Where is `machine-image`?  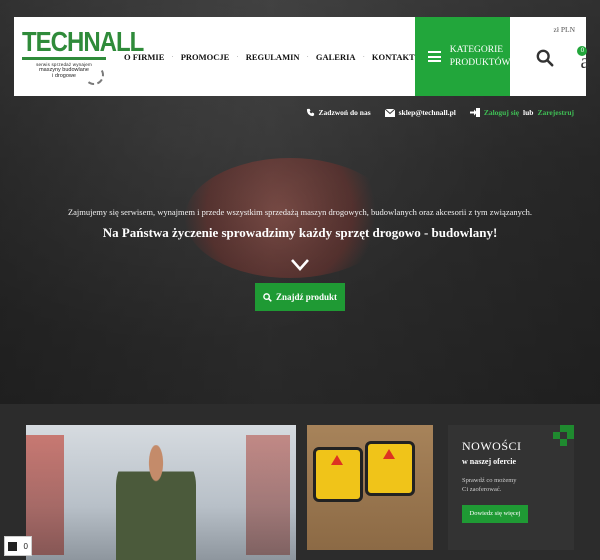
machine-image is located at coordinates (268, 495).